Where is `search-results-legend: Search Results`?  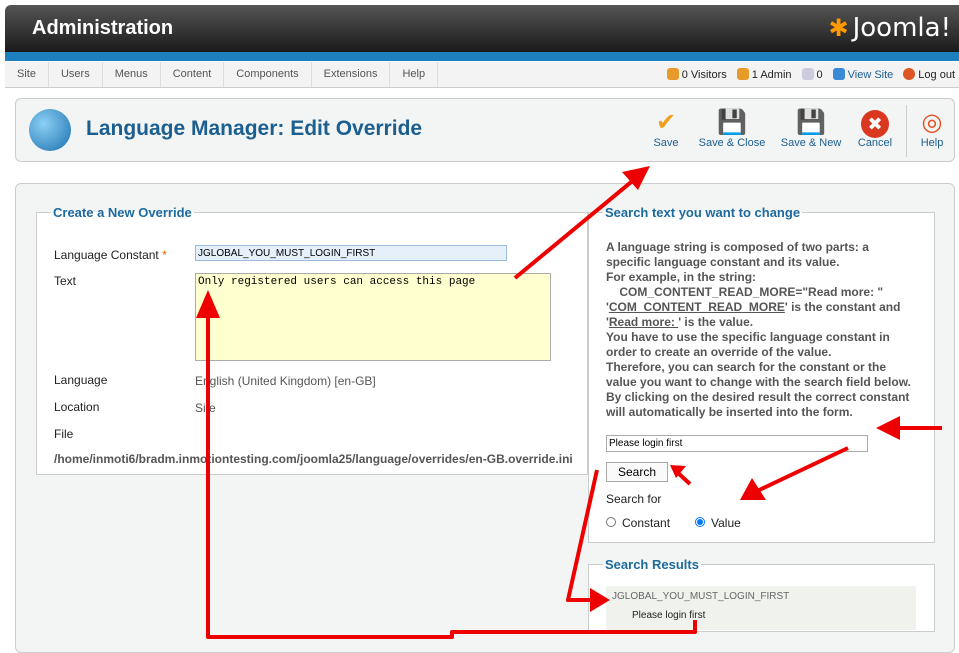
search-results-legend: Search Results is located at coordinates (652, 564).